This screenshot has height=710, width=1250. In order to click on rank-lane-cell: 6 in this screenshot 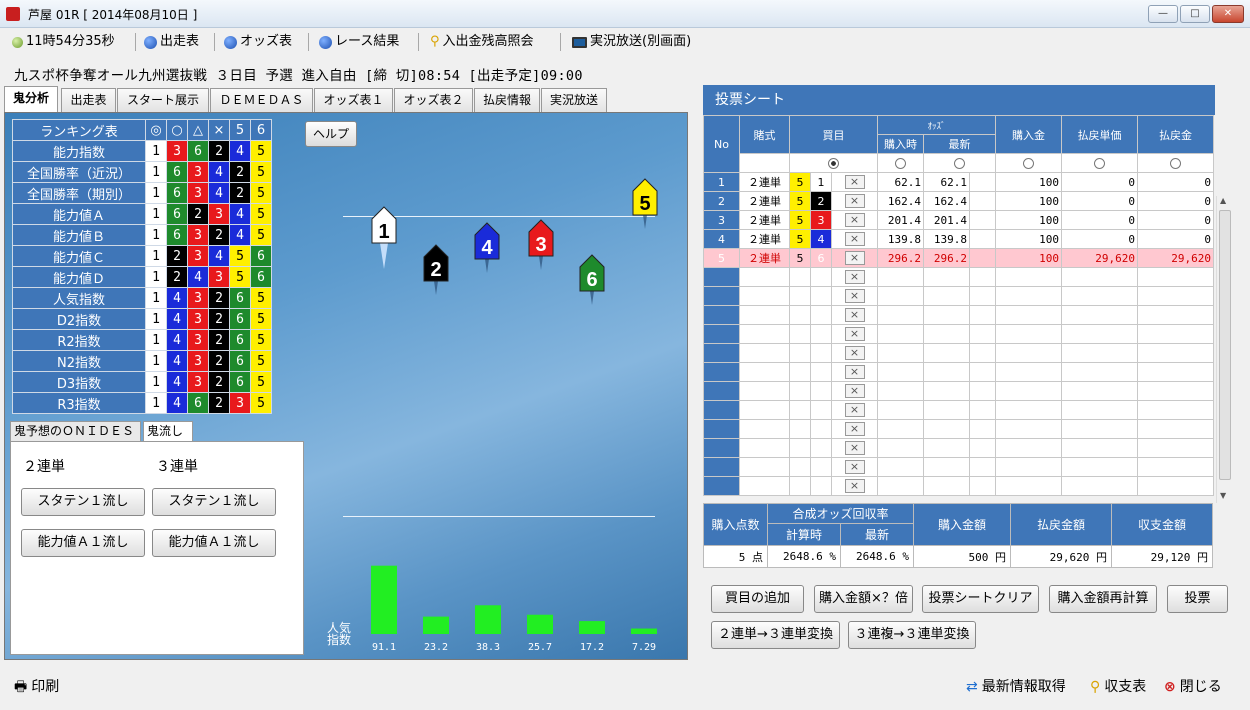, I will do `click(177, 235)`.